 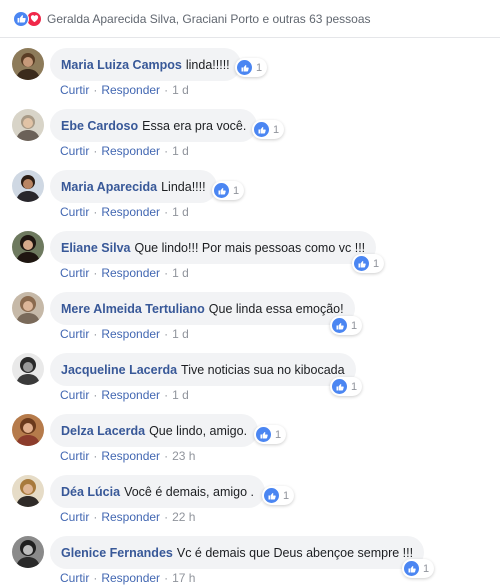 I want to click on comment-author: Delza Lacerda, so click(x=103, y=431).